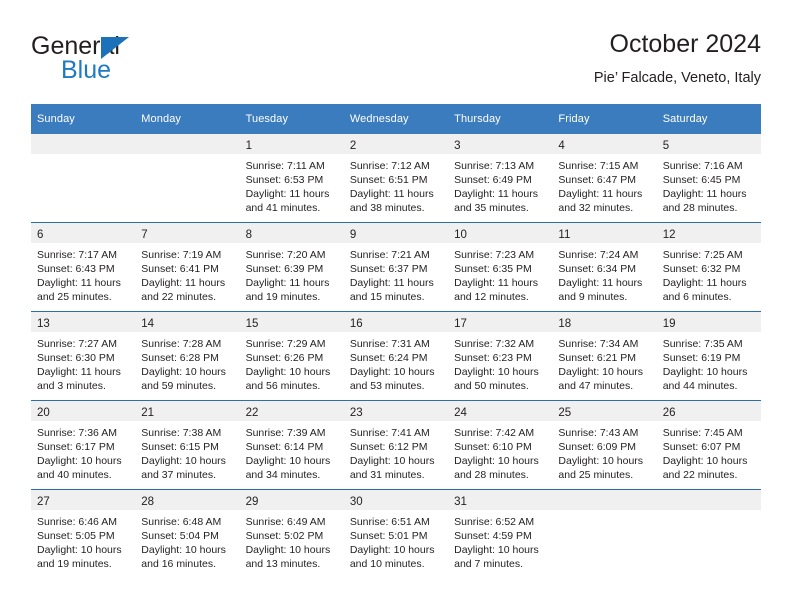  Describe the element at coordinates (701, 180) in the screenshot. I see `sunset-text: Sunset: 6:45 PM` at that location.